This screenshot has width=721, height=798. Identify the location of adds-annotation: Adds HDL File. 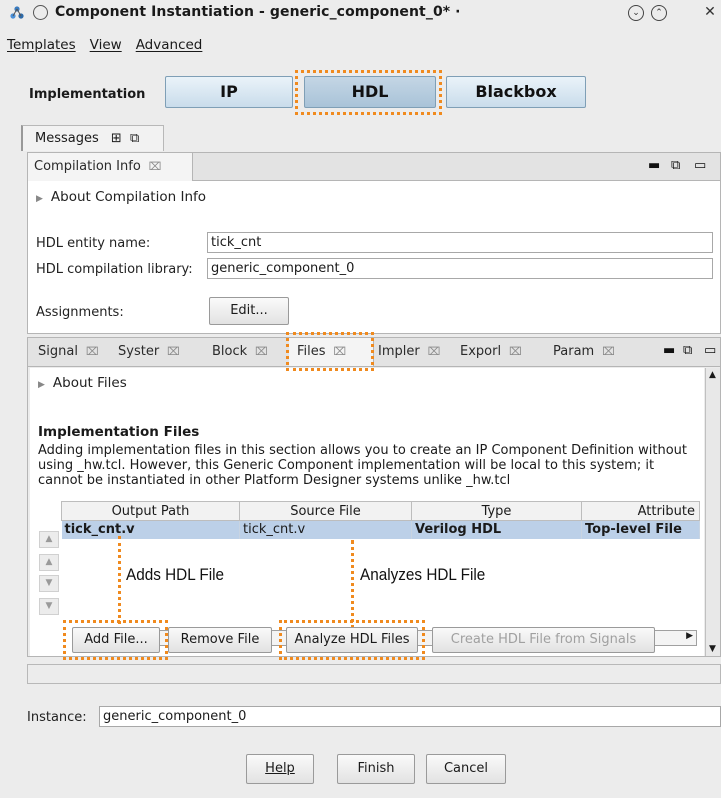
(175, 574).